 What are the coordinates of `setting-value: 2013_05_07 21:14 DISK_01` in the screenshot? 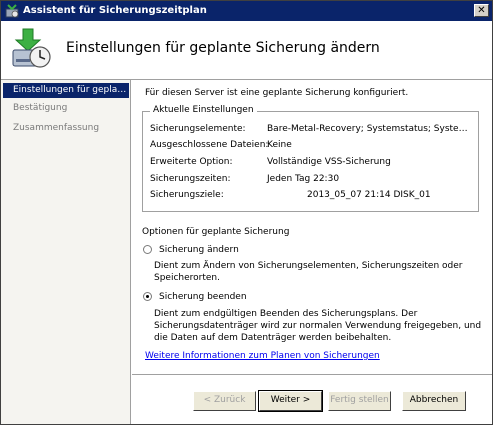 It's located at (369, 195).